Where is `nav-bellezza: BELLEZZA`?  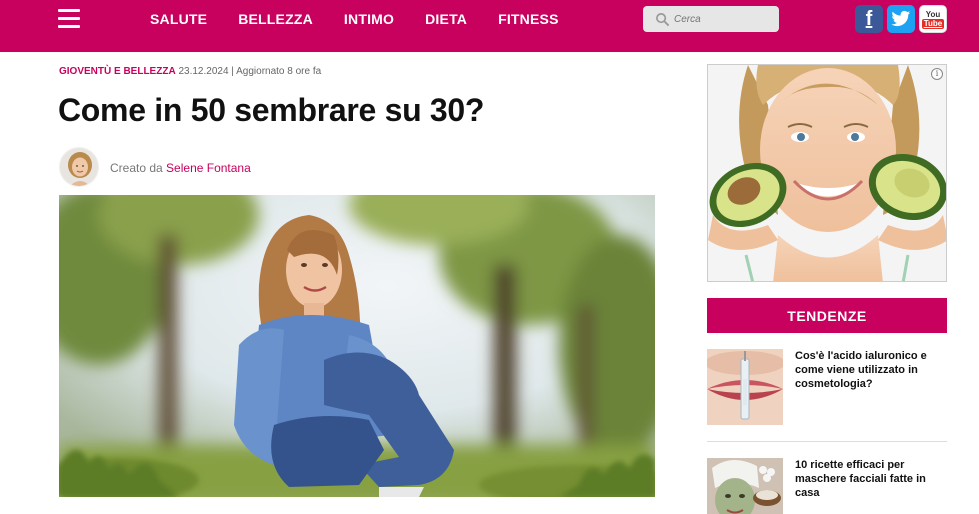
nav-bellezza: BELLEZZA is located at coordinates (275, 19).